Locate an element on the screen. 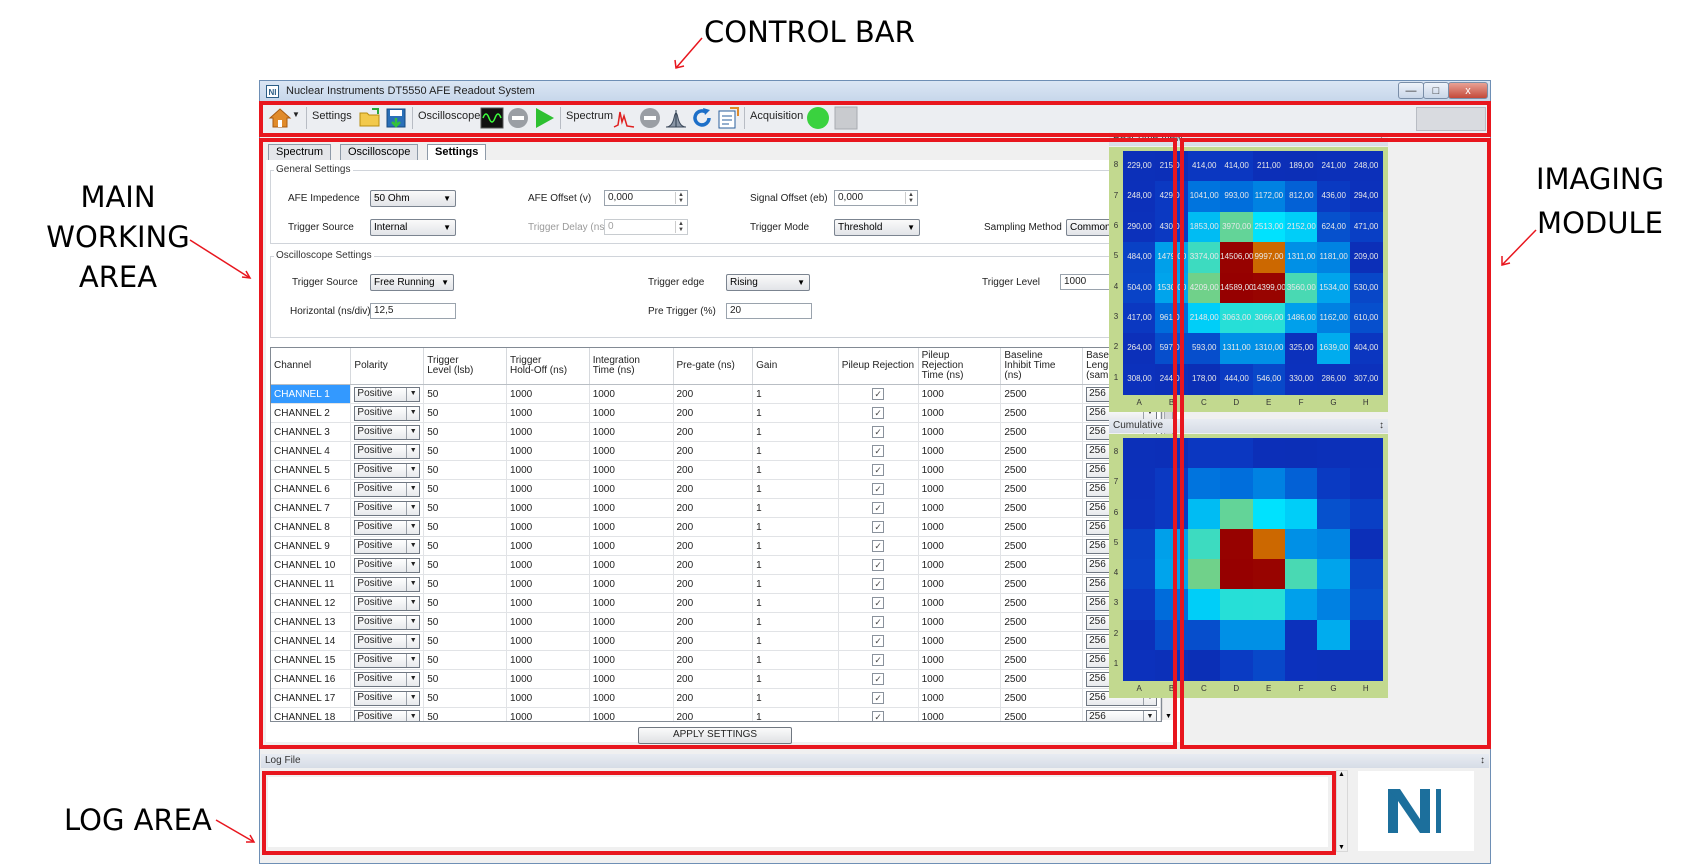 The image size is (1686, 864). ni-logo is located at coordinates (1416, 811).